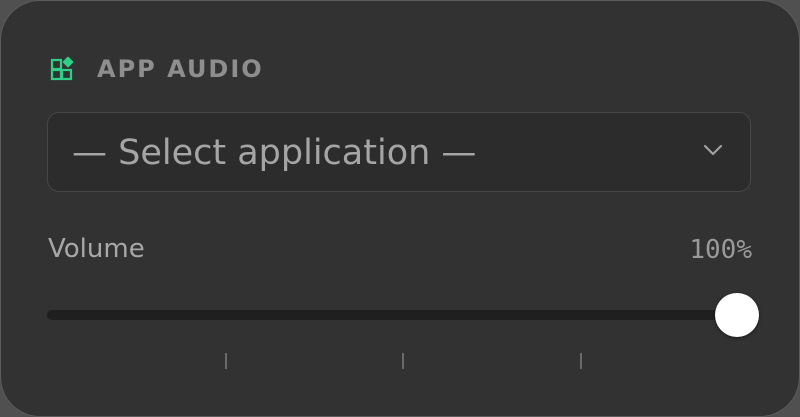 This screenshot has height=417, width=800. What do you see at coordinates (96, 249) in the screenshot?
I see `volume-label: Volume` at bounding box center [96, 249].